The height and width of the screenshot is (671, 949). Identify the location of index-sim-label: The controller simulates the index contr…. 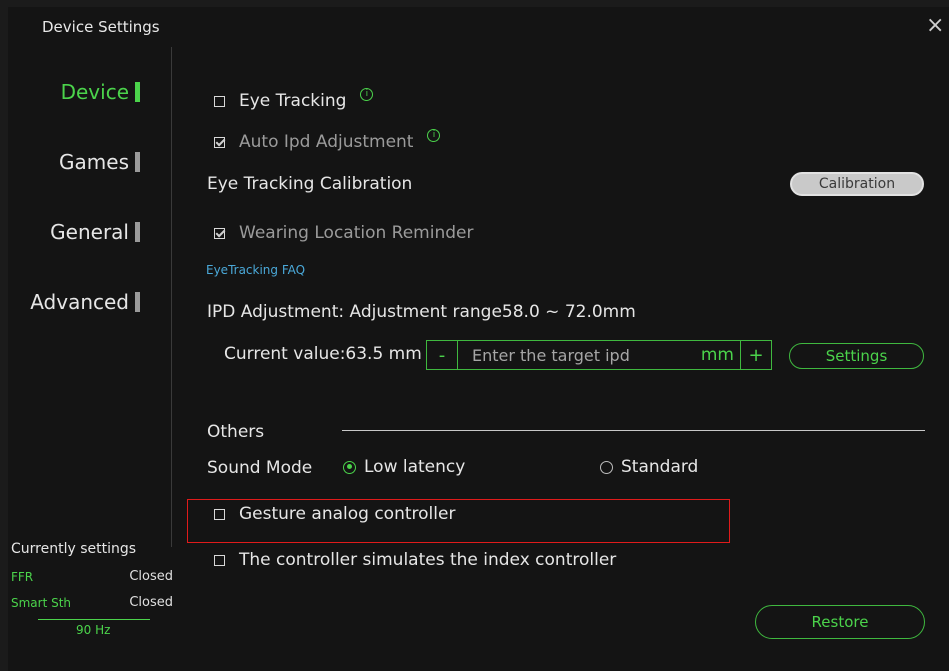
(428, 560).